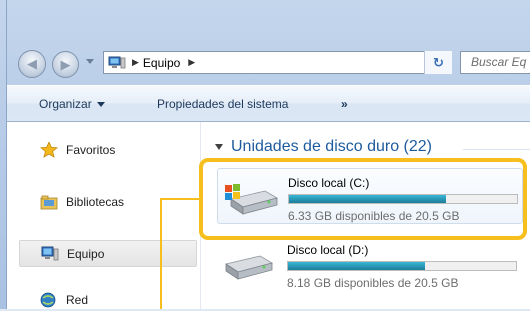 This screenshot has height=311, width=530. Describe the element at coordinates (344, 104) in the screenshot. I see `more-commands-button: »` at that location.